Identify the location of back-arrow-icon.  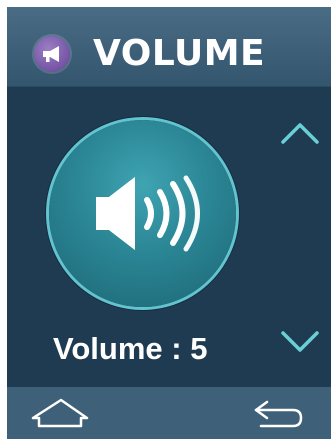
(278, 414).